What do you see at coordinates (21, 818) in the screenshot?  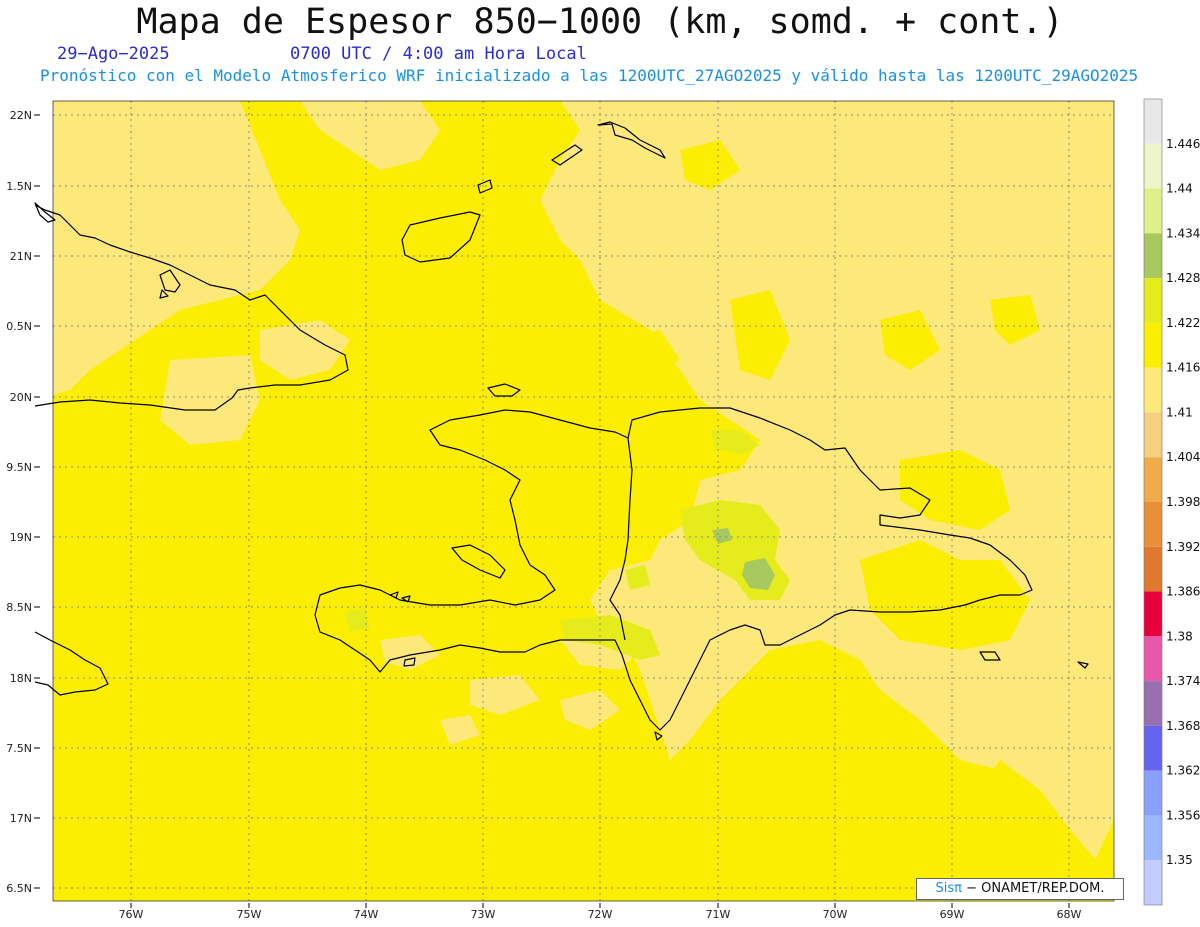 I see `lat-label: 17N` at bounding box center [21, 818].